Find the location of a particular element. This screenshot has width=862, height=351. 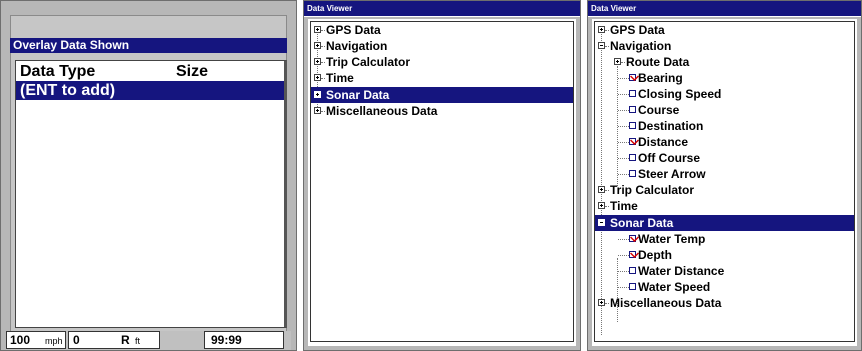

tree-item-distance: Distance is located at coordinates (724, 142).